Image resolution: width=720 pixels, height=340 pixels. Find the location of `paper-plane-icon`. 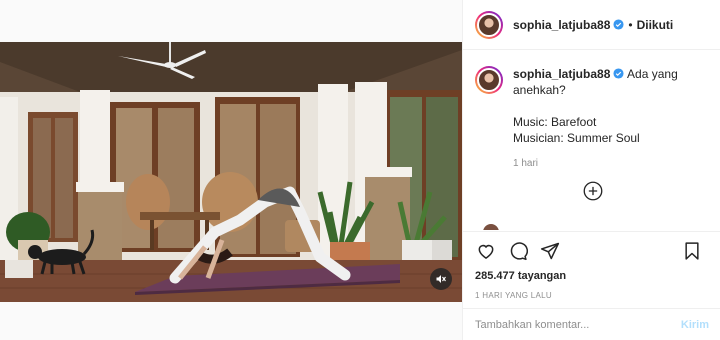

paper-plane-icon is located at coordinates (550, 251).